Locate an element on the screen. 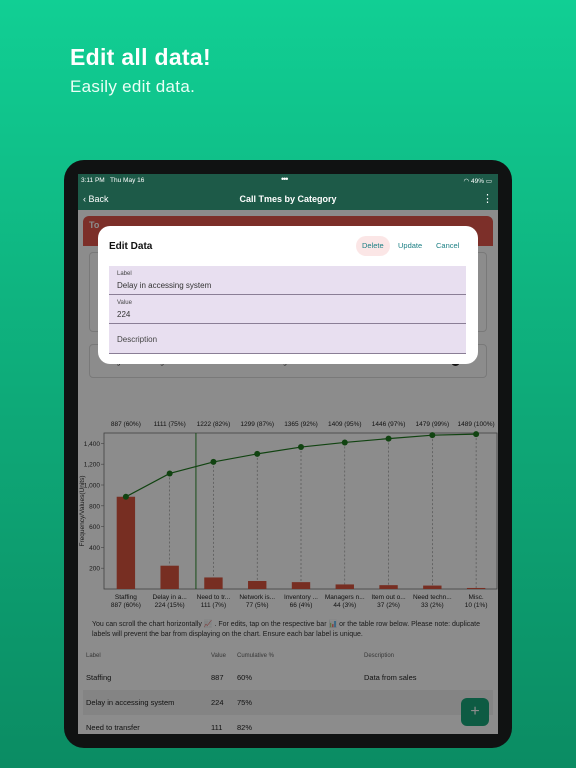  description-placeholder: Description is located at coordinates (137, 339).